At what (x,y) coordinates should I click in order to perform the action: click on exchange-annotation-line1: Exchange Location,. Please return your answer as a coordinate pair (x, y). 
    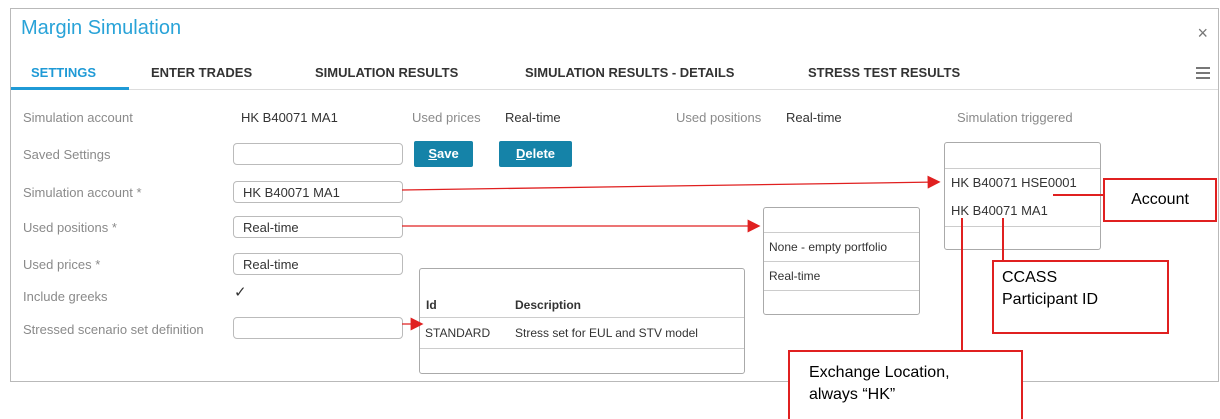
    Looking at the image, I should click on (879, 372).